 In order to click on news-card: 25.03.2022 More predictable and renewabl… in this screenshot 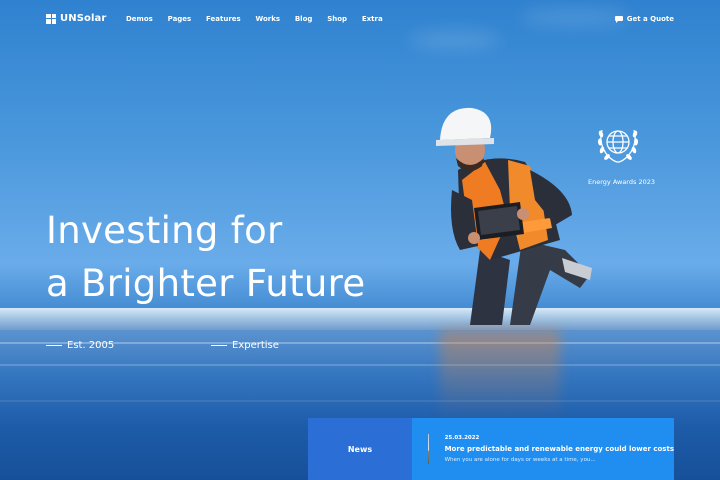, I will do `click(543, 449)`.